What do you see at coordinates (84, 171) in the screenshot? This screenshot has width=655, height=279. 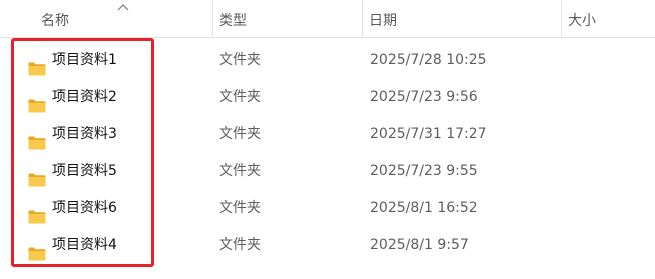 I see `file-name: 项目资料5` at bounding box center [84, 171].